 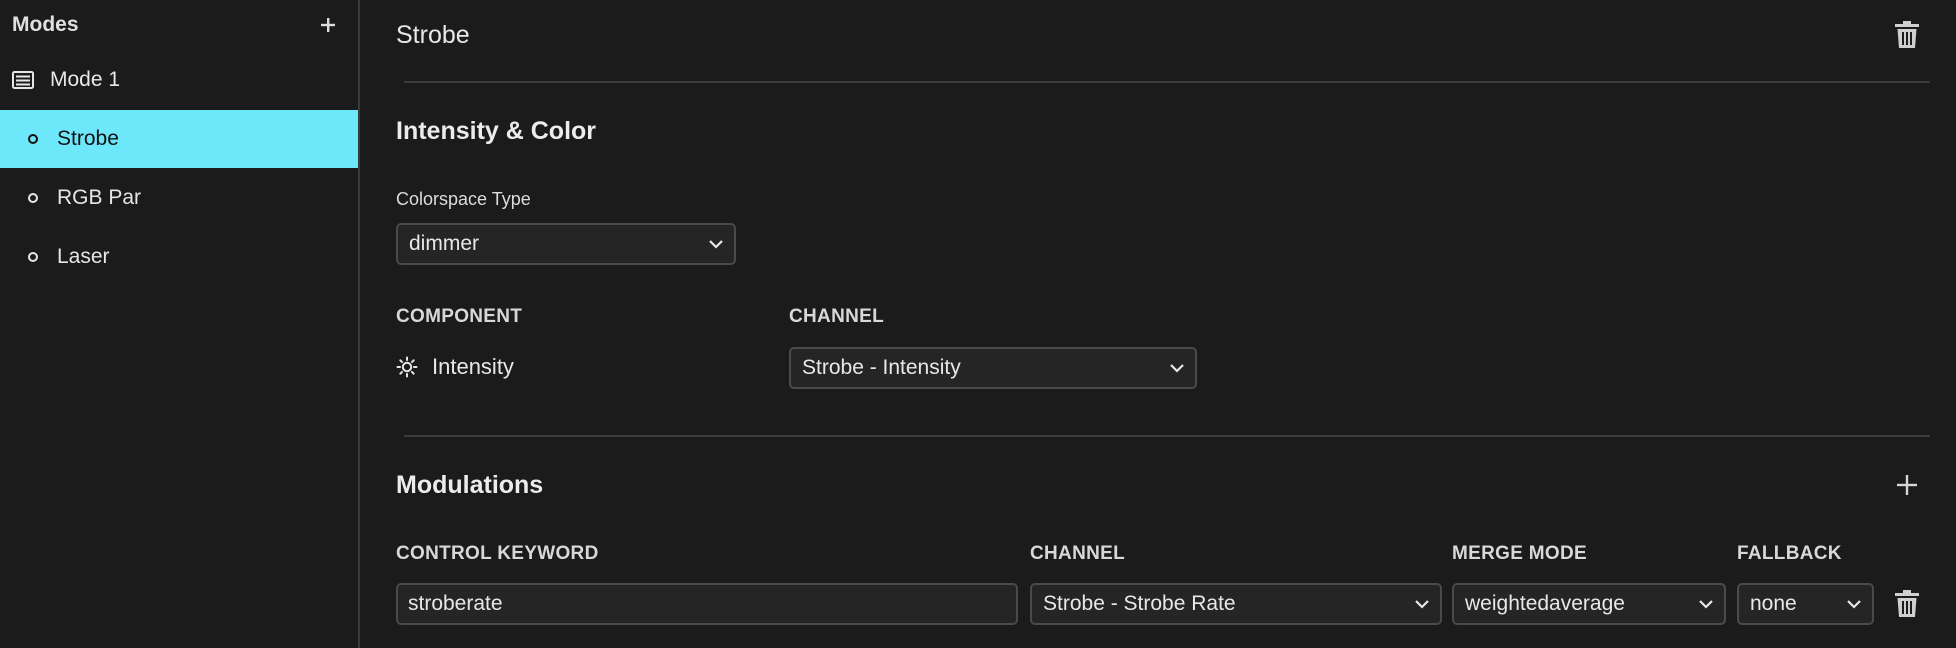 What do you see at coordinates (179, 257) in the screenshot?
I see `fixture-item-laser: Laser` at bounding box center [179, 257].